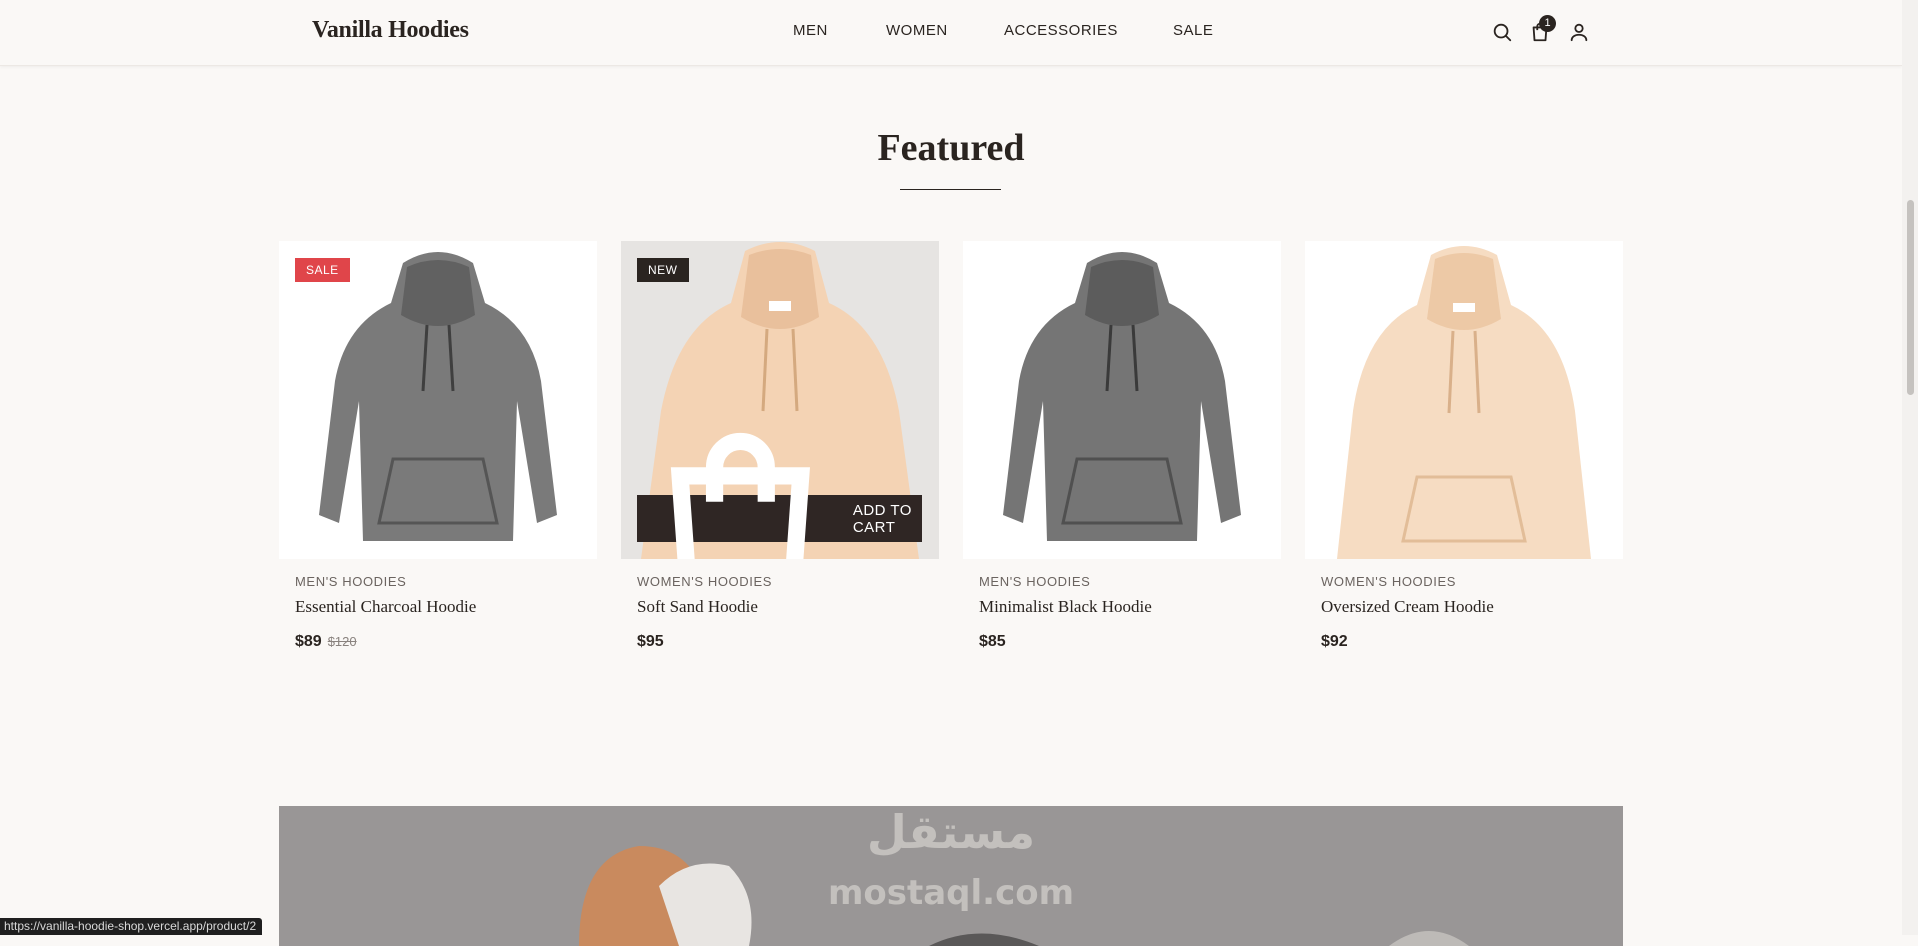 This screenshot has height=946, width=1918. Describe the element at coordinates (951, 148) in the screenshot. I see `section-title: Featured` at that location.